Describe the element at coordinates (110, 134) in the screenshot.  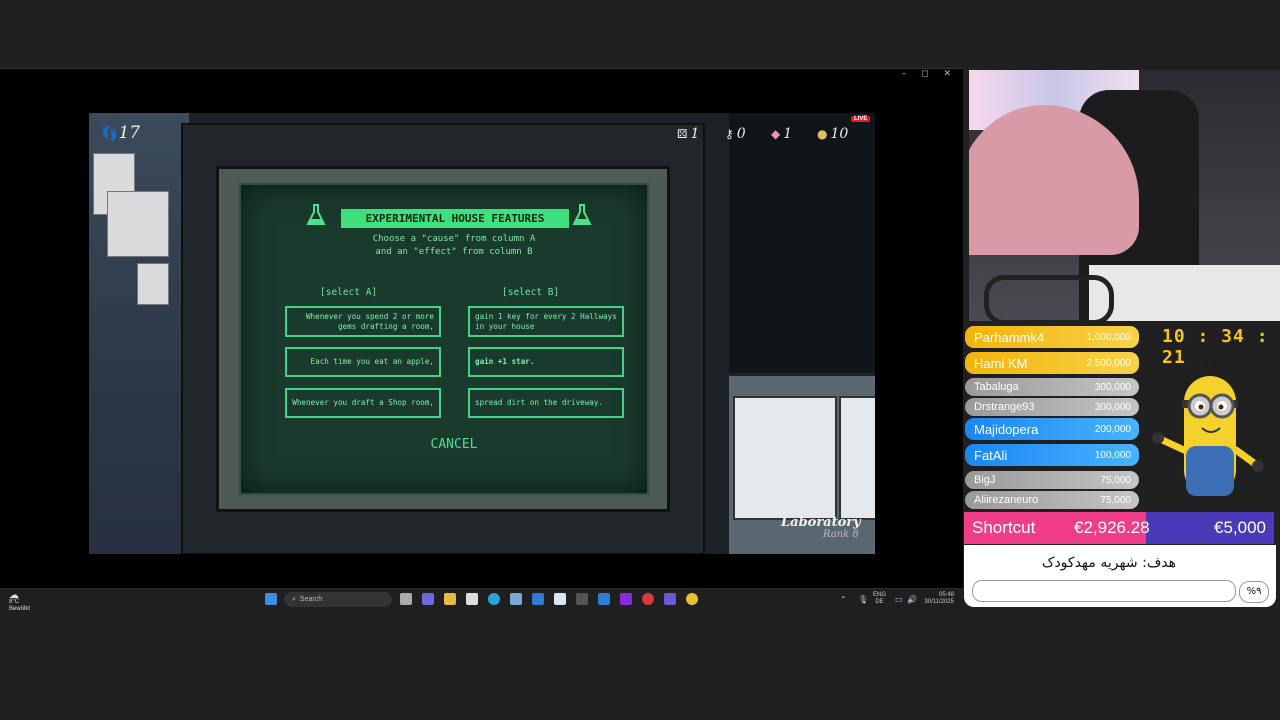
I see `footsteps-icon: 👣` at that location.